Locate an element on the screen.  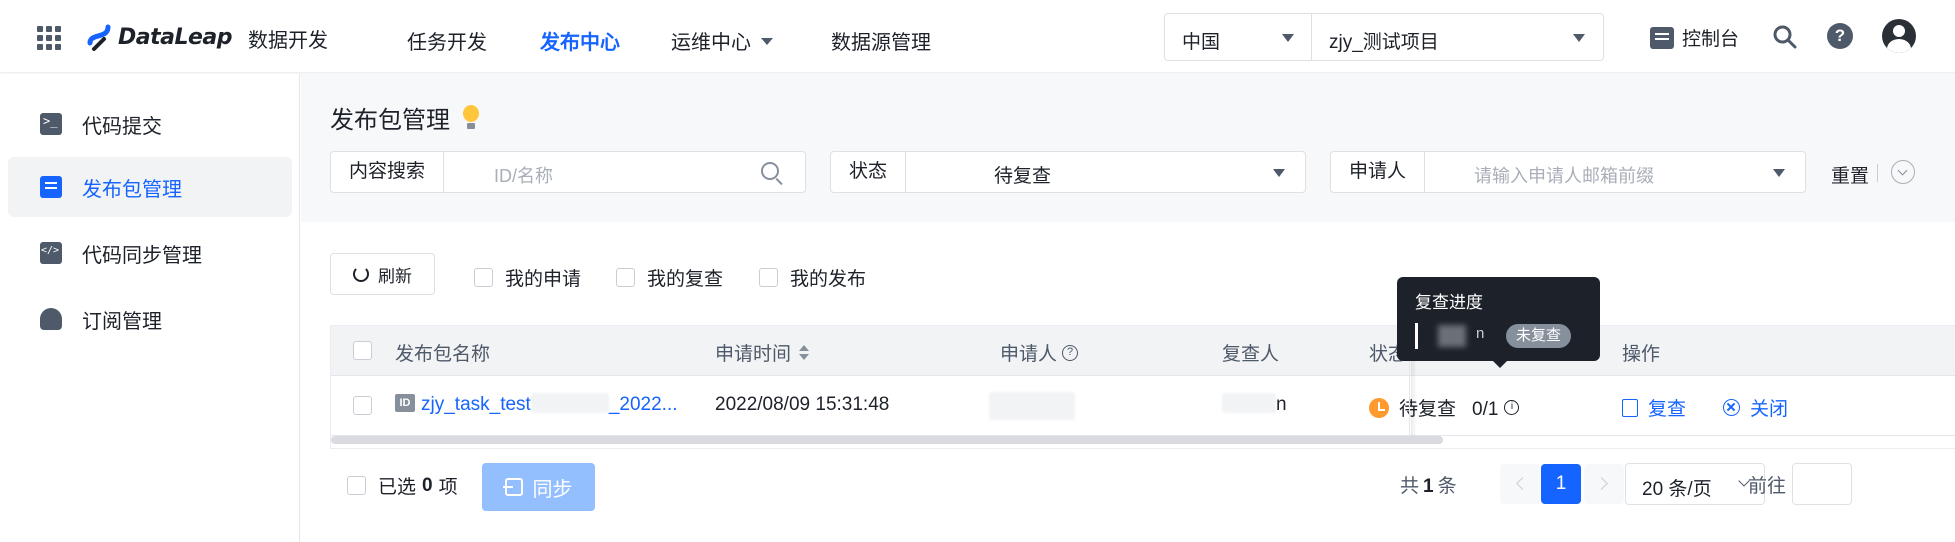
select-all-footer-checkbox is located at coordinates (356, 485).